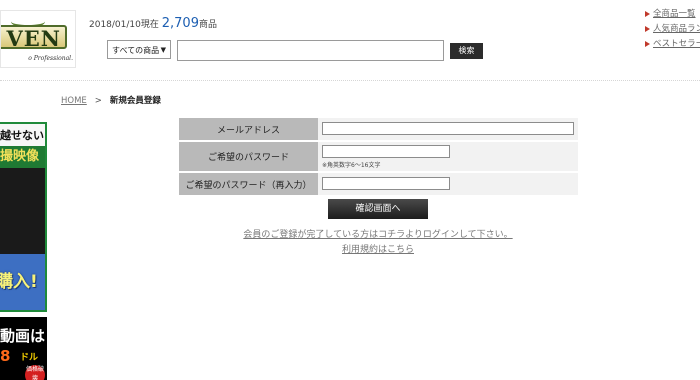 This screenshot has width=700, height=380. Describe the element at coordinates (50, 58) in the screenshot. I see `logo-tagline: o Professional.` at that location.